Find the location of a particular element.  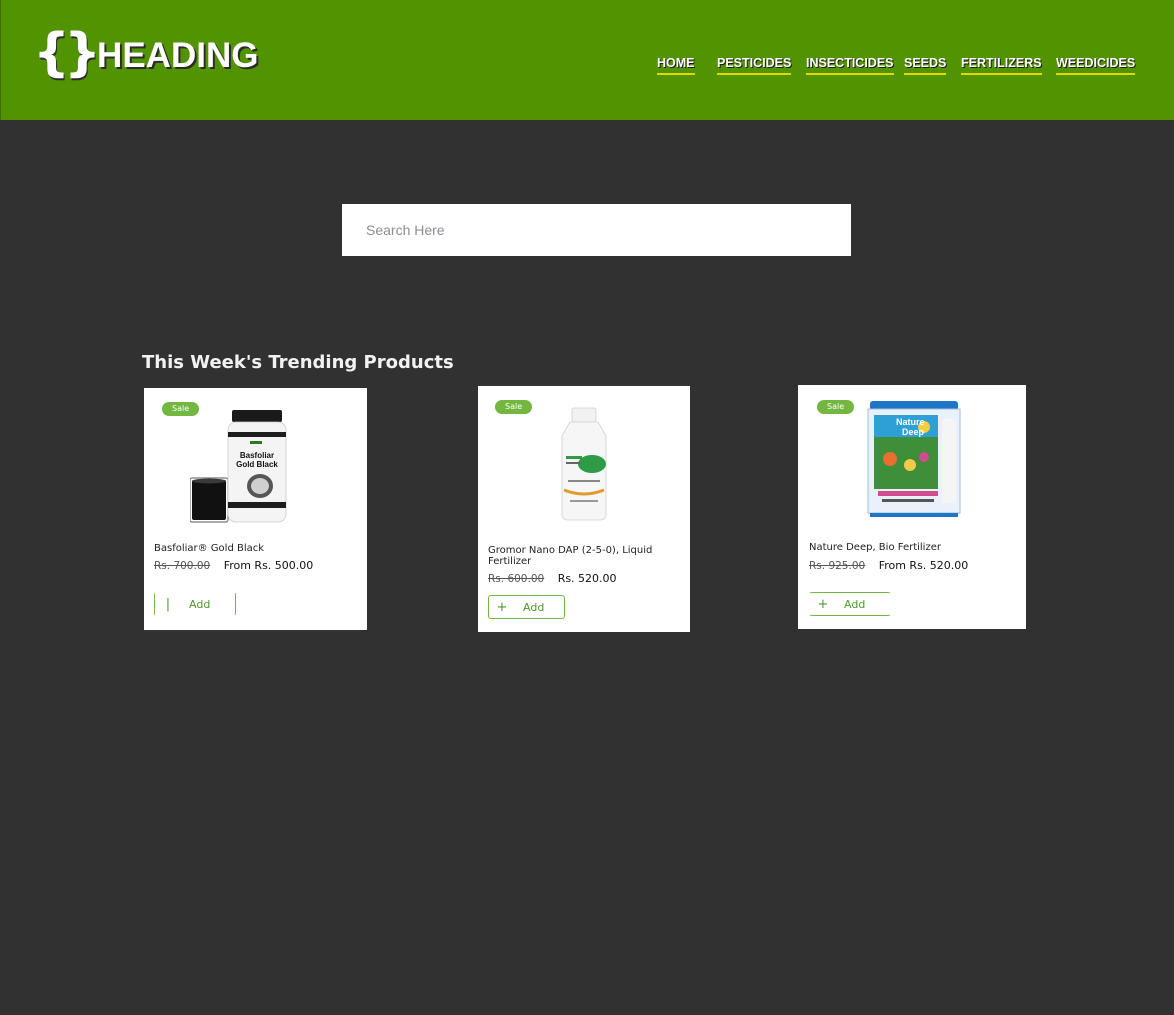

product-name: Basfoliar® Gold Black is located at coordinates (254, 548).